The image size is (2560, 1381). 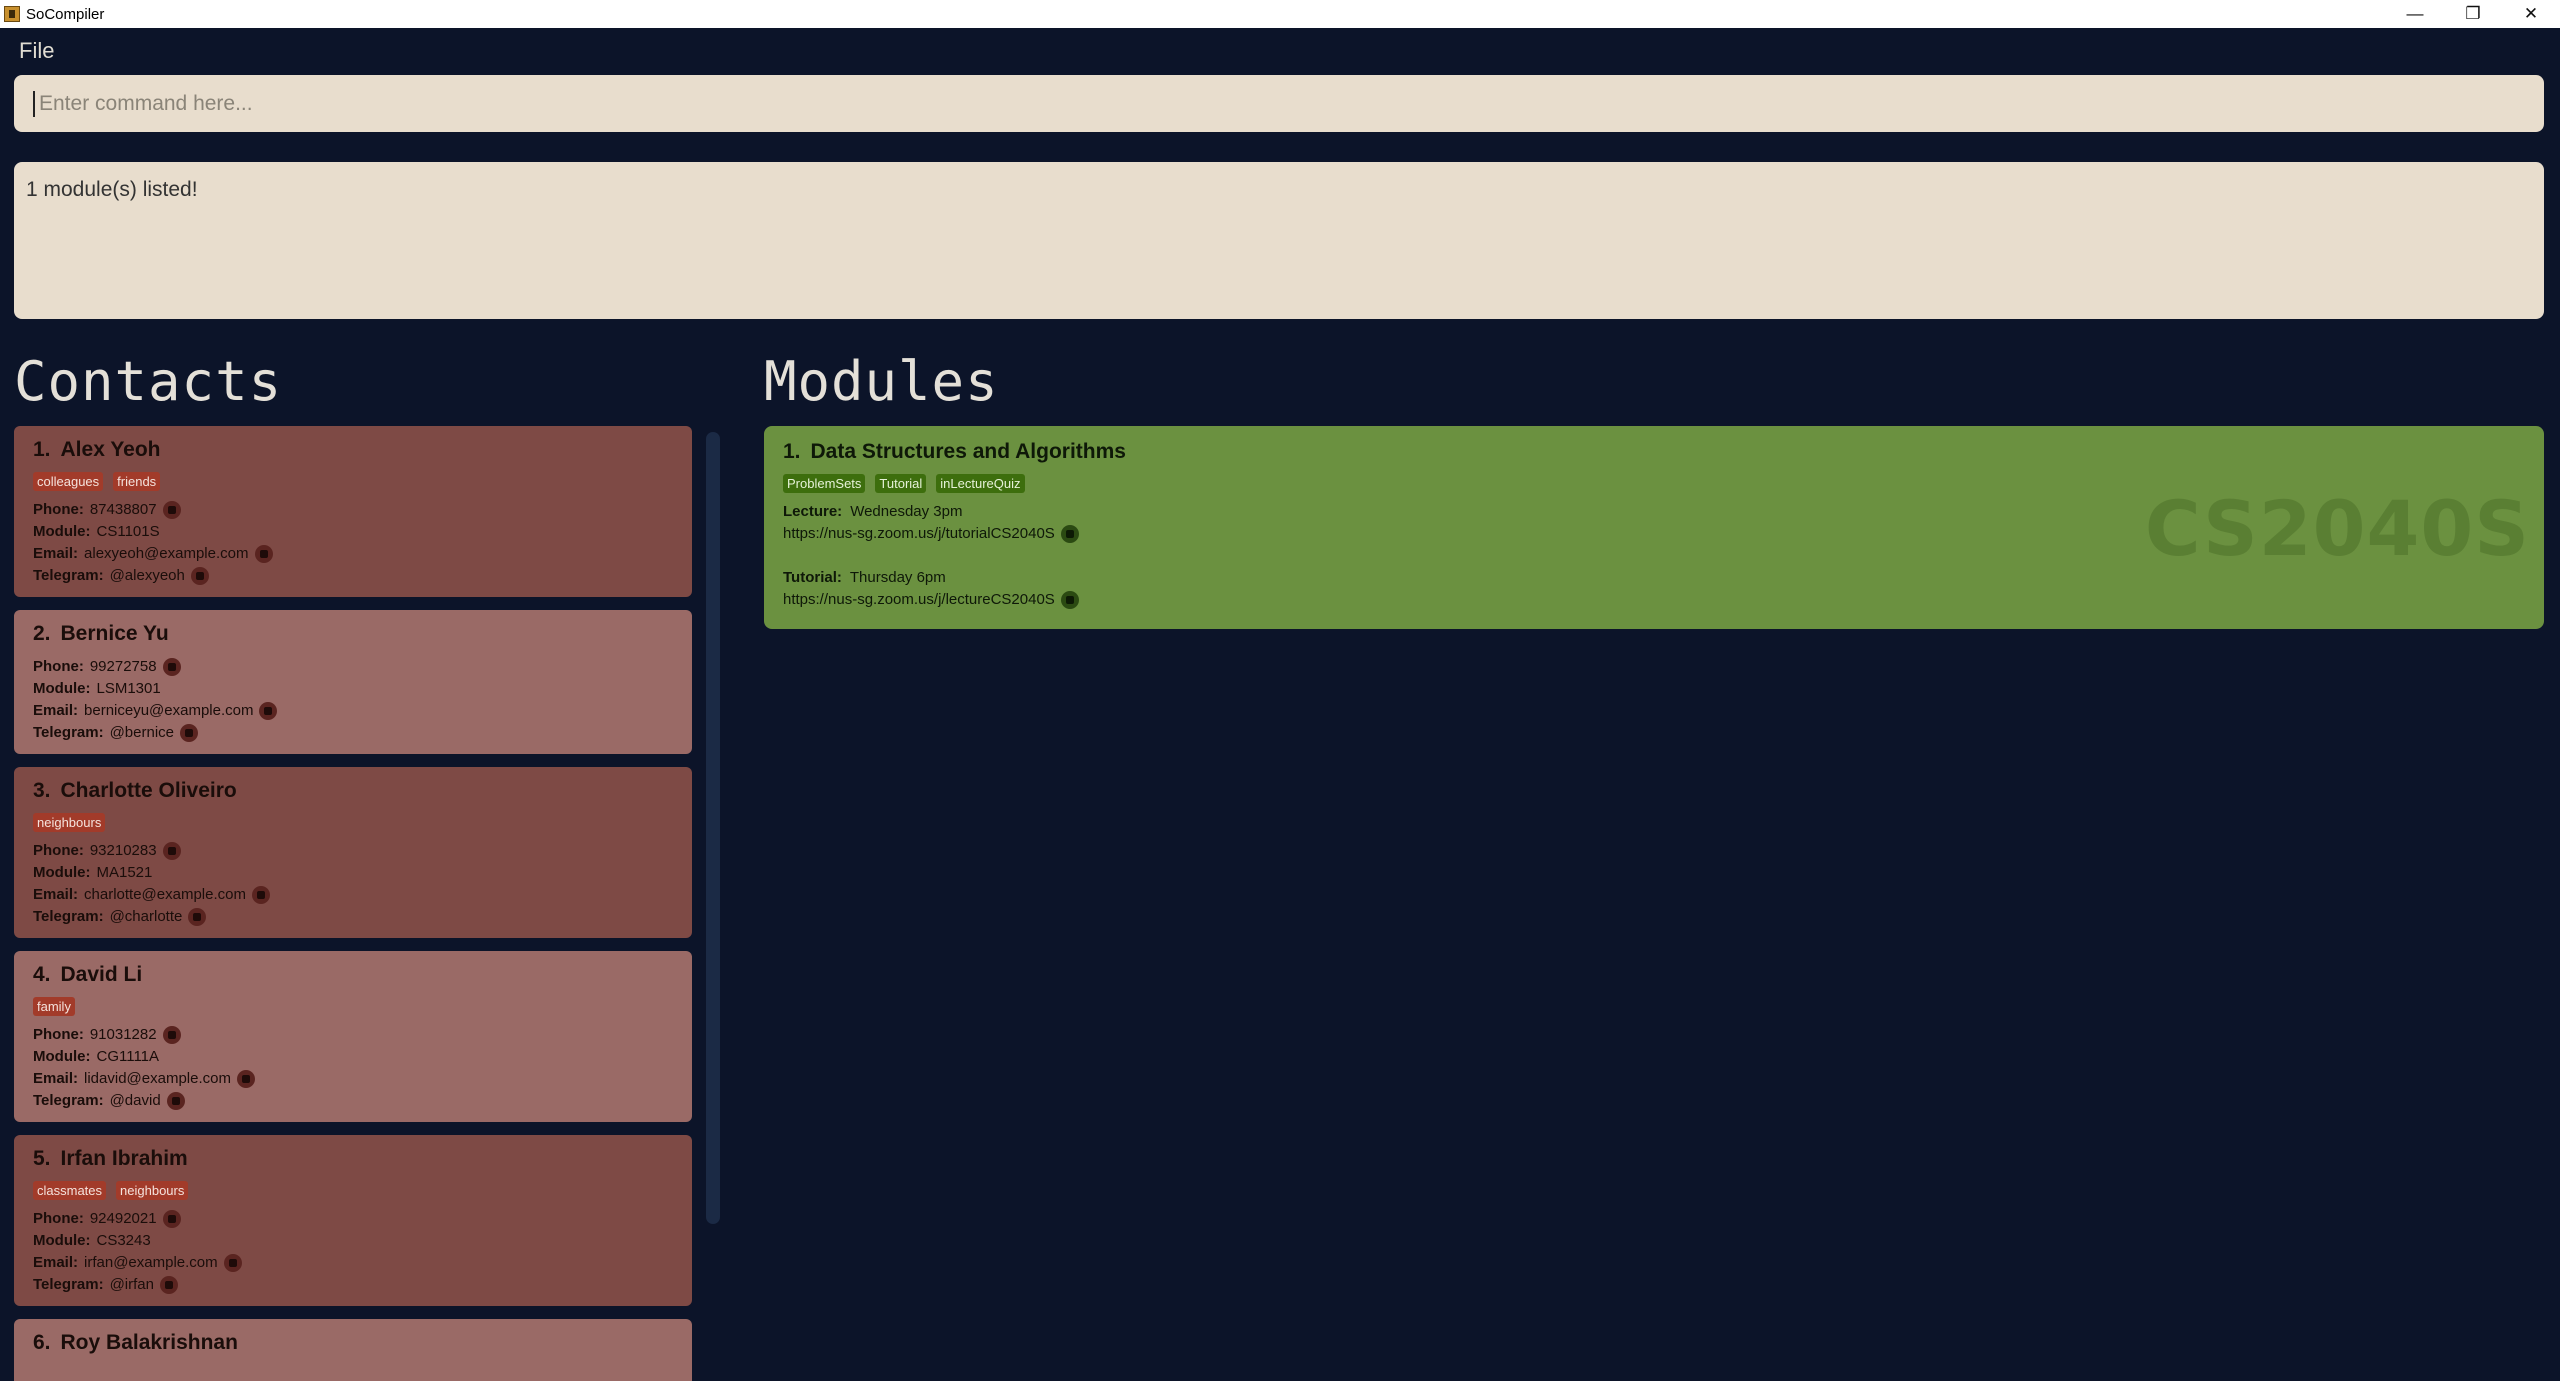 What do you see at coordinates (137, 481) in the screenshot?
I see `contact-tag: friends` at bounding box center [137, 481].